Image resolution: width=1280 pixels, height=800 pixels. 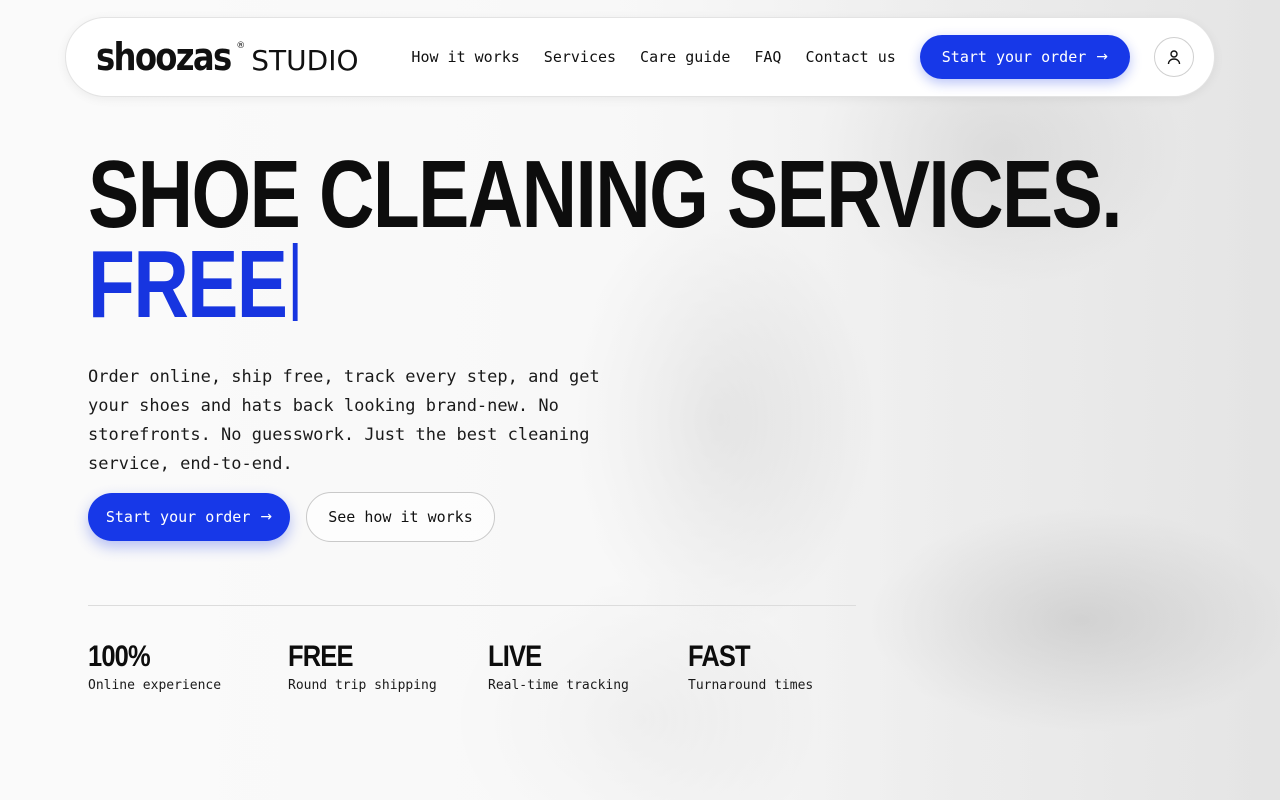 What do you see at coordinates (320, 656) in the screenshot?
I see `stat-value: FREE` at bounding box center [320, 656].